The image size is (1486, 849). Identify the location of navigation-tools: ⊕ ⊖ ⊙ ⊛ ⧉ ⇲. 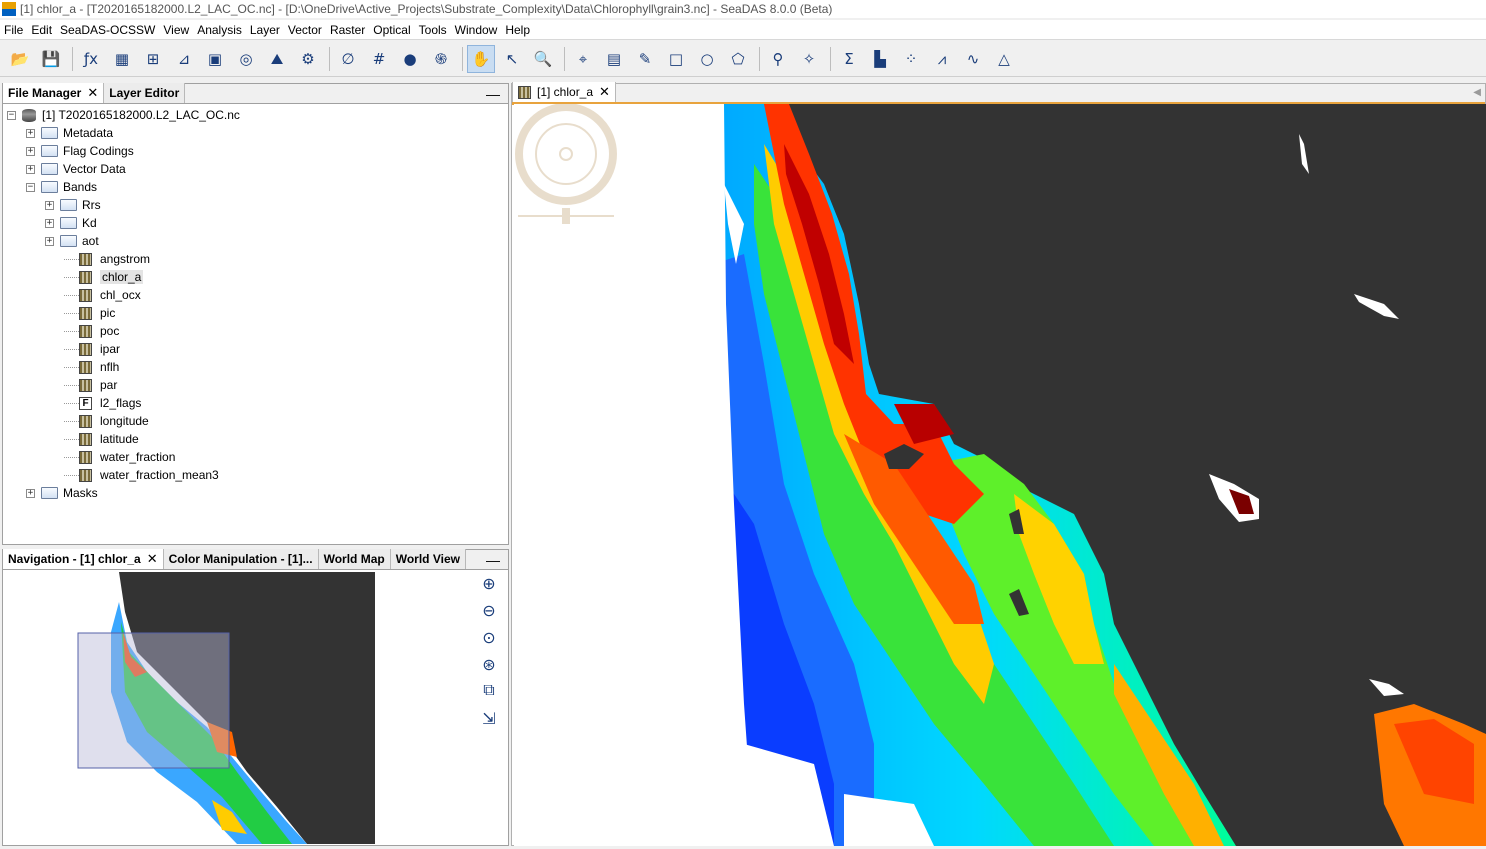
(489, 655).